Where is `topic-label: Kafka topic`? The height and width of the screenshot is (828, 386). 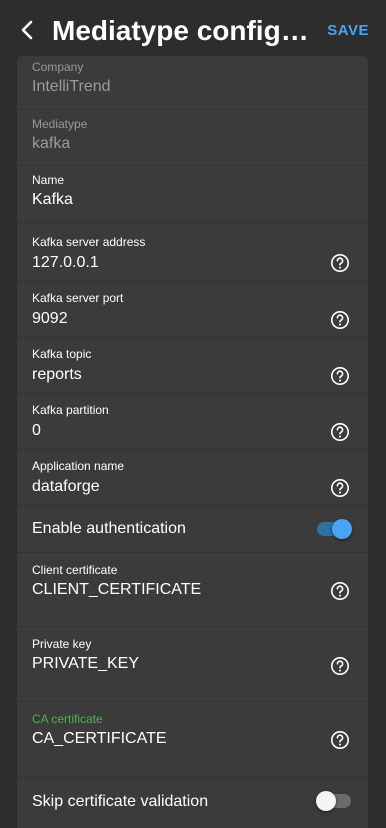
topic-label: Kafka topic is located at coordinates (62, 354).